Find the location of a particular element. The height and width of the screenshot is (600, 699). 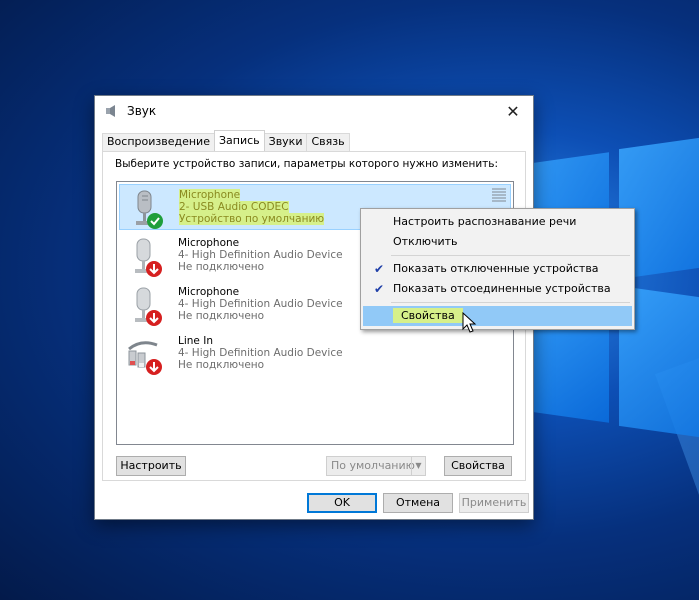

cancel-button: Отмена is located at coordinates (418, 503).